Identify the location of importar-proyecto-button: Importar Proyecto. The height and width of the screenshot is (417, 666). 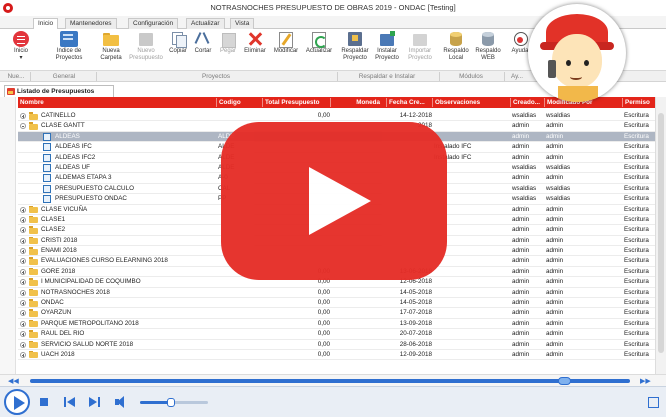
(420, 46).